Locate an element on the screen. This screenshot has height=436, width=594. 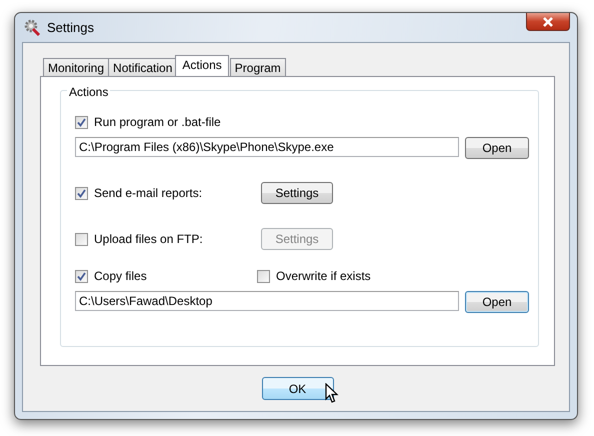
checkbox-label: Copy files is located at coordinates (120, 276).